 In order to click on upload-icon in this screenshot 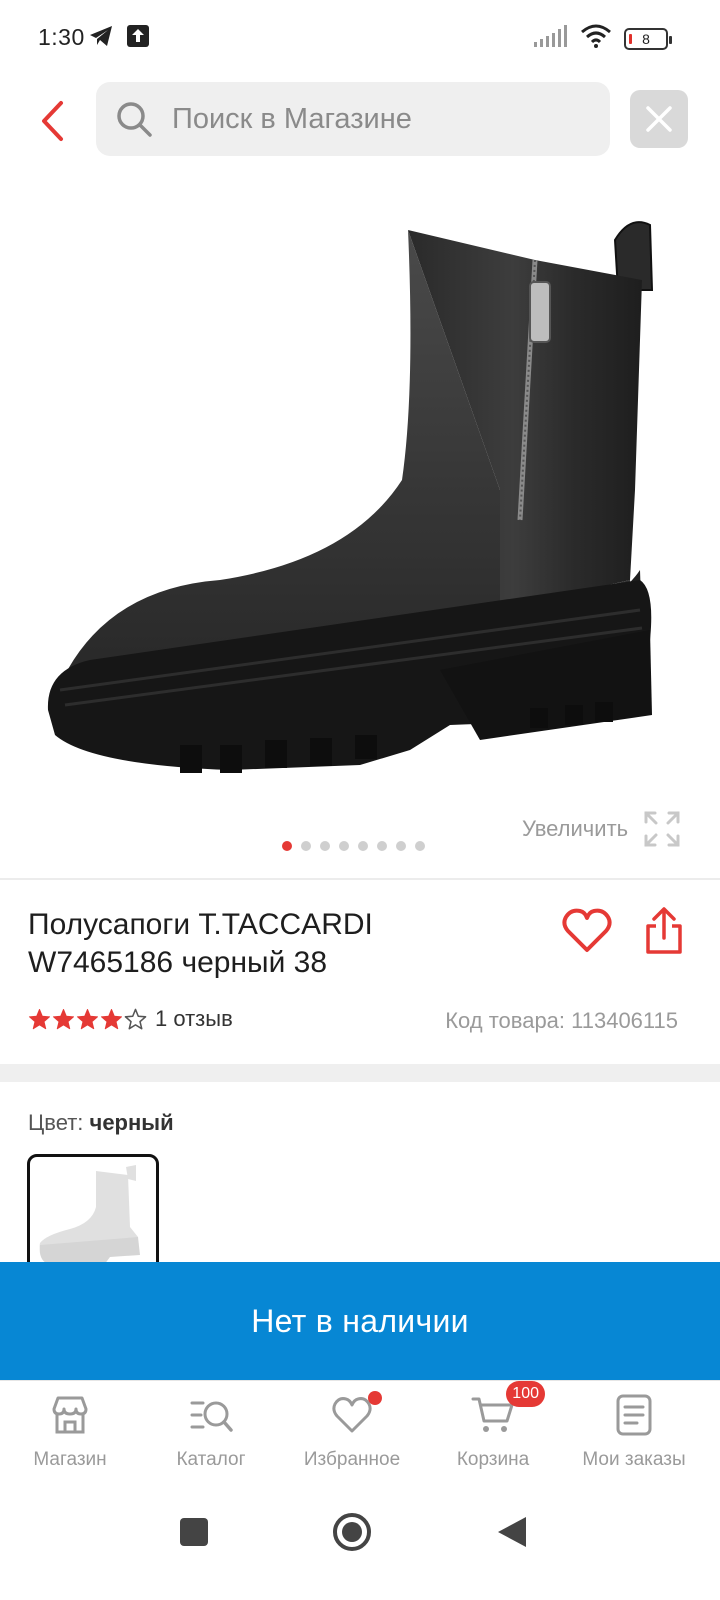, I will do `click(138, 38)`.